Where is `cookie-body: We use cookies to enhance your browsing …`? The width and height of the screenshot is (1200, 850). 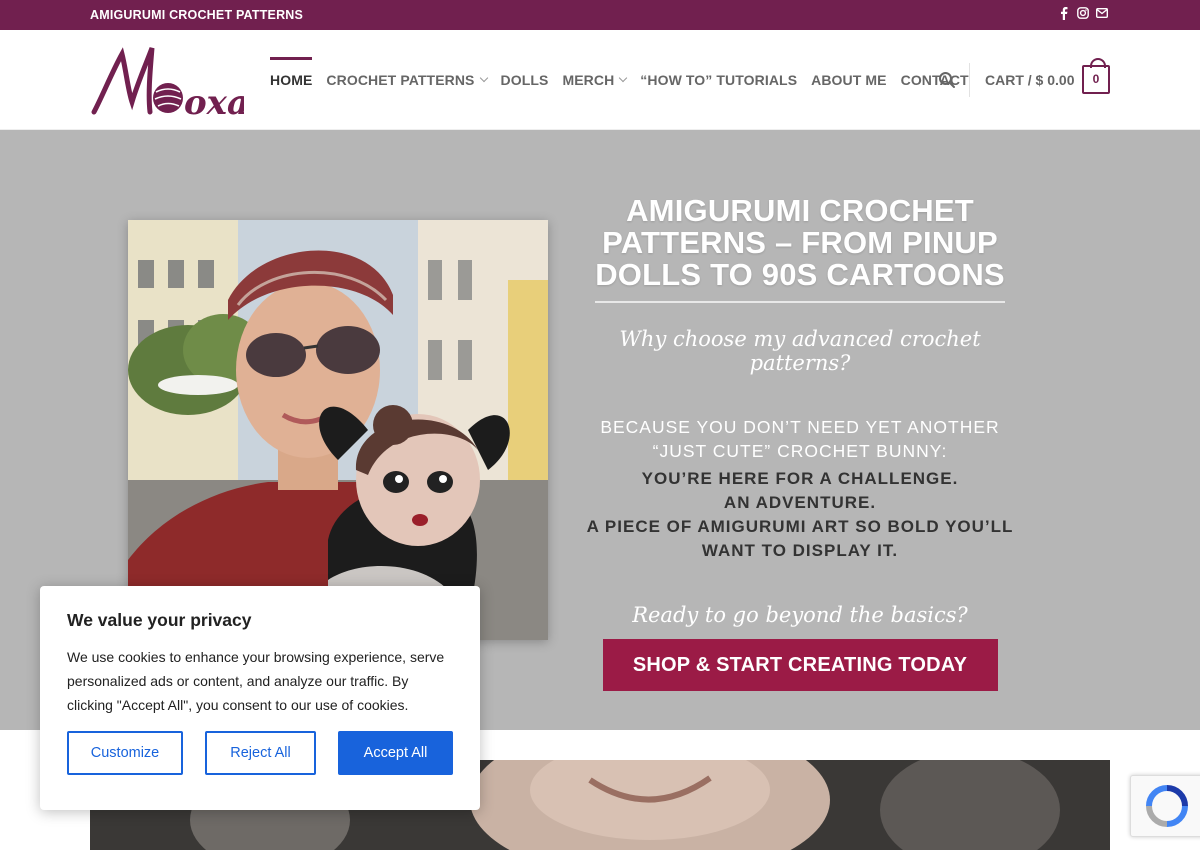
cookie-body: We use cookies to enhance your browsing … is located at coordinates (256, 681).